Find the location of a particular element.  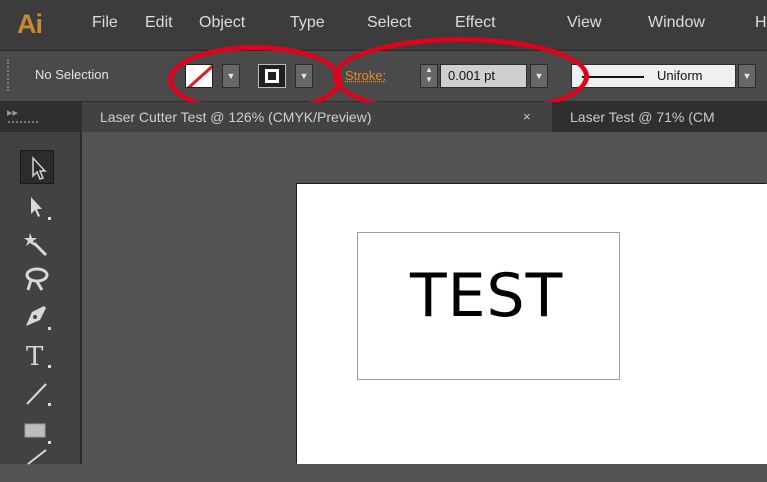

collapse-panel-icon: ▸▸ is located at coordinates (12, 112).